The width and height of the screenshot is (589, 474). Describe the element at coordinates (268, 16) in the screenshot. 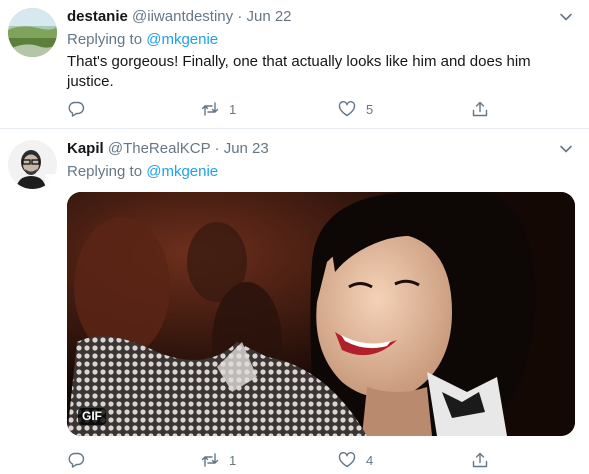

I see `tweet-date: Jun 22` at that location.